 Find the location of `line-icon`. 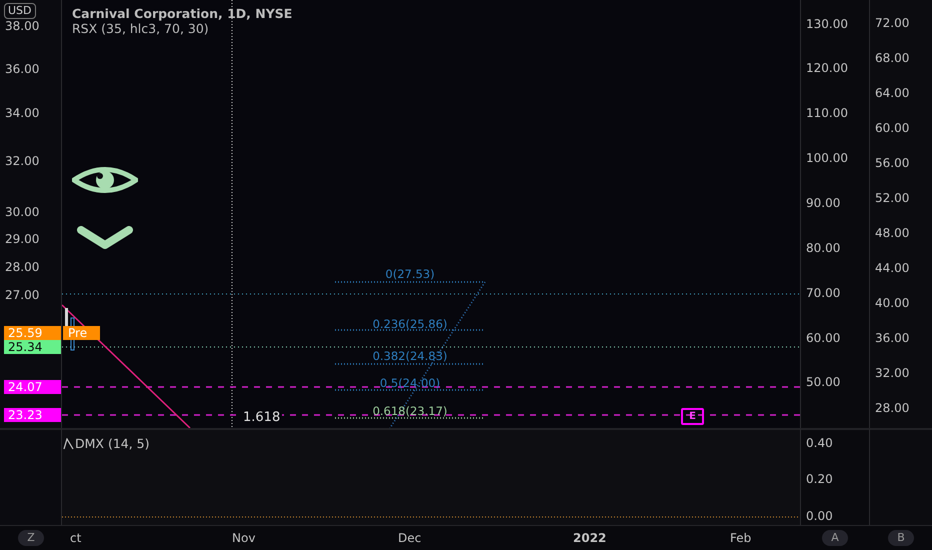

line-icon is located at coordinates (69, 444).